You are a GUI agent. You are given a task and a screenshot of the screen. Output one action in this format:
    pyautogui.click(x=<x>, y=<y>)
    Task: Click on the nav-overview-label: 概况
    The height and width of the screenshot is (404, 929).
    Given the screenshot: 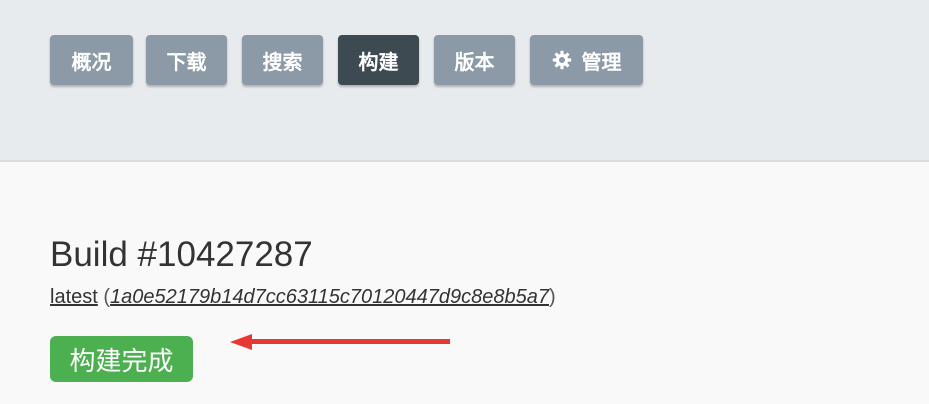 What is the action you would take?
    pyautogui.click(x=91, y=61)
    